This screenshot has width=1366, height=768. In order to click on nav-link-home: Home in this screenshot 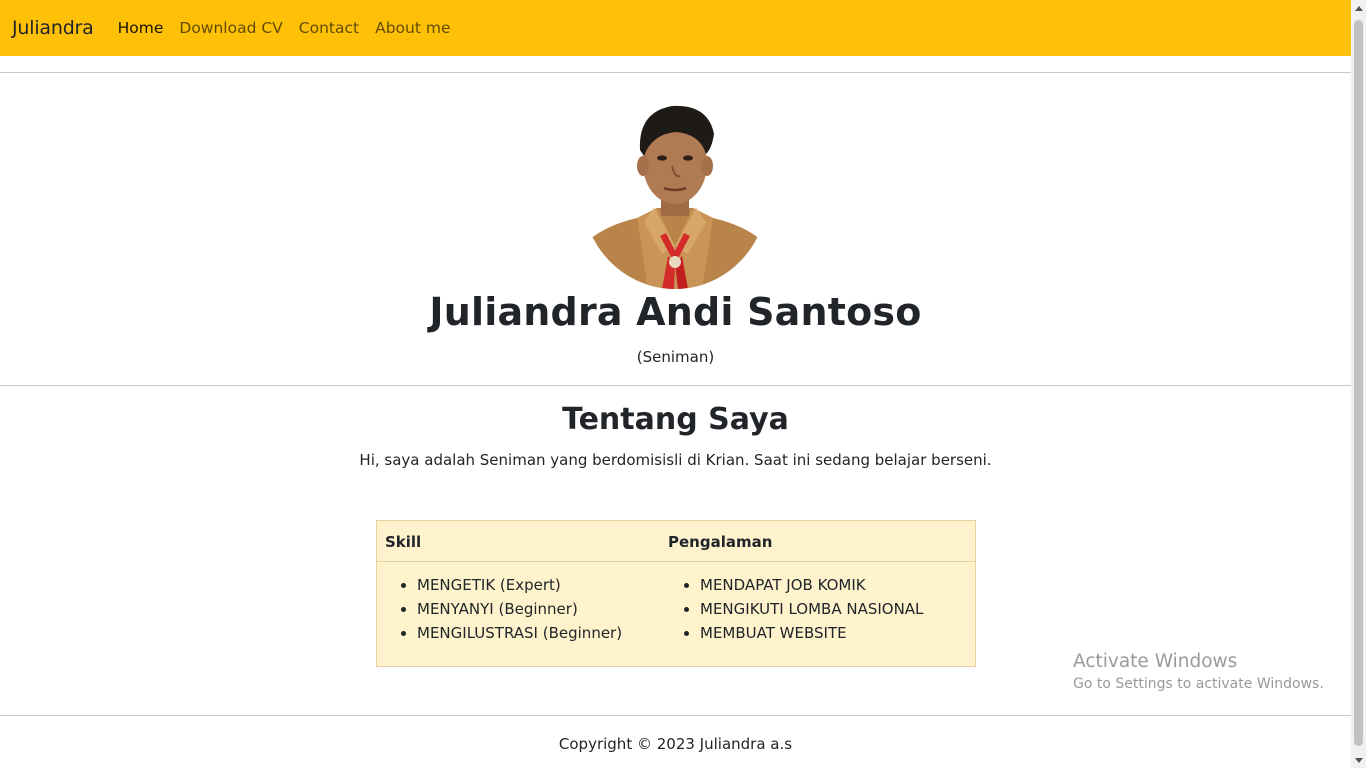, I will do `click(141, 28)`.